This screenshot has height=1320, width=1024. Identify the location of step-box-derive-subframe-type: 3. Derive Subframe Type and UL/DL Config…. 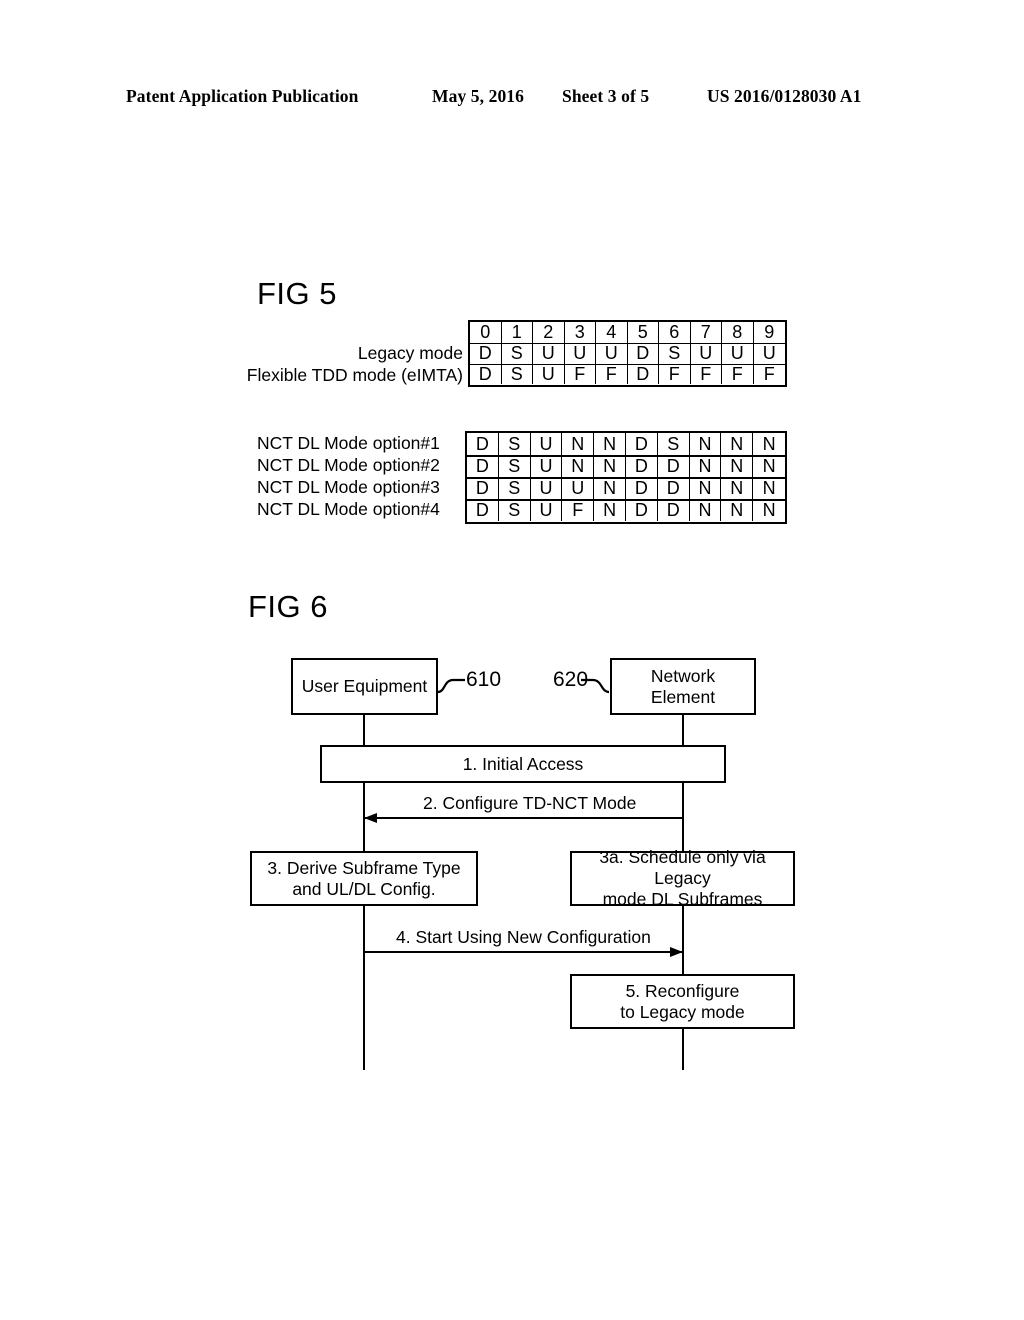
(364, 878).